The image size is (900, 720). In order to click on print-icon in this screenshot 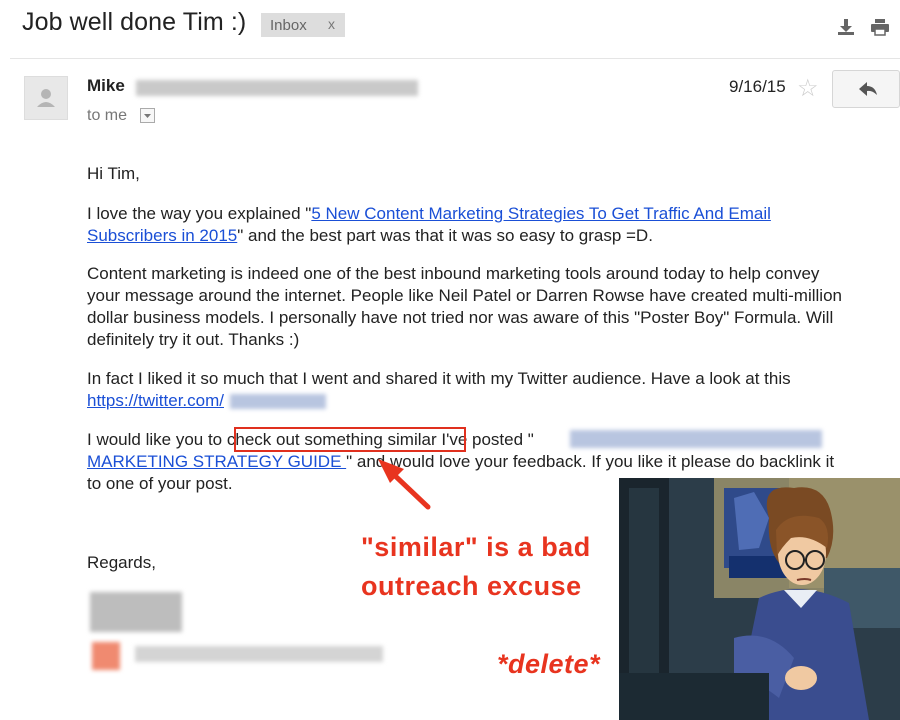, I will do `click(880, 27)`.